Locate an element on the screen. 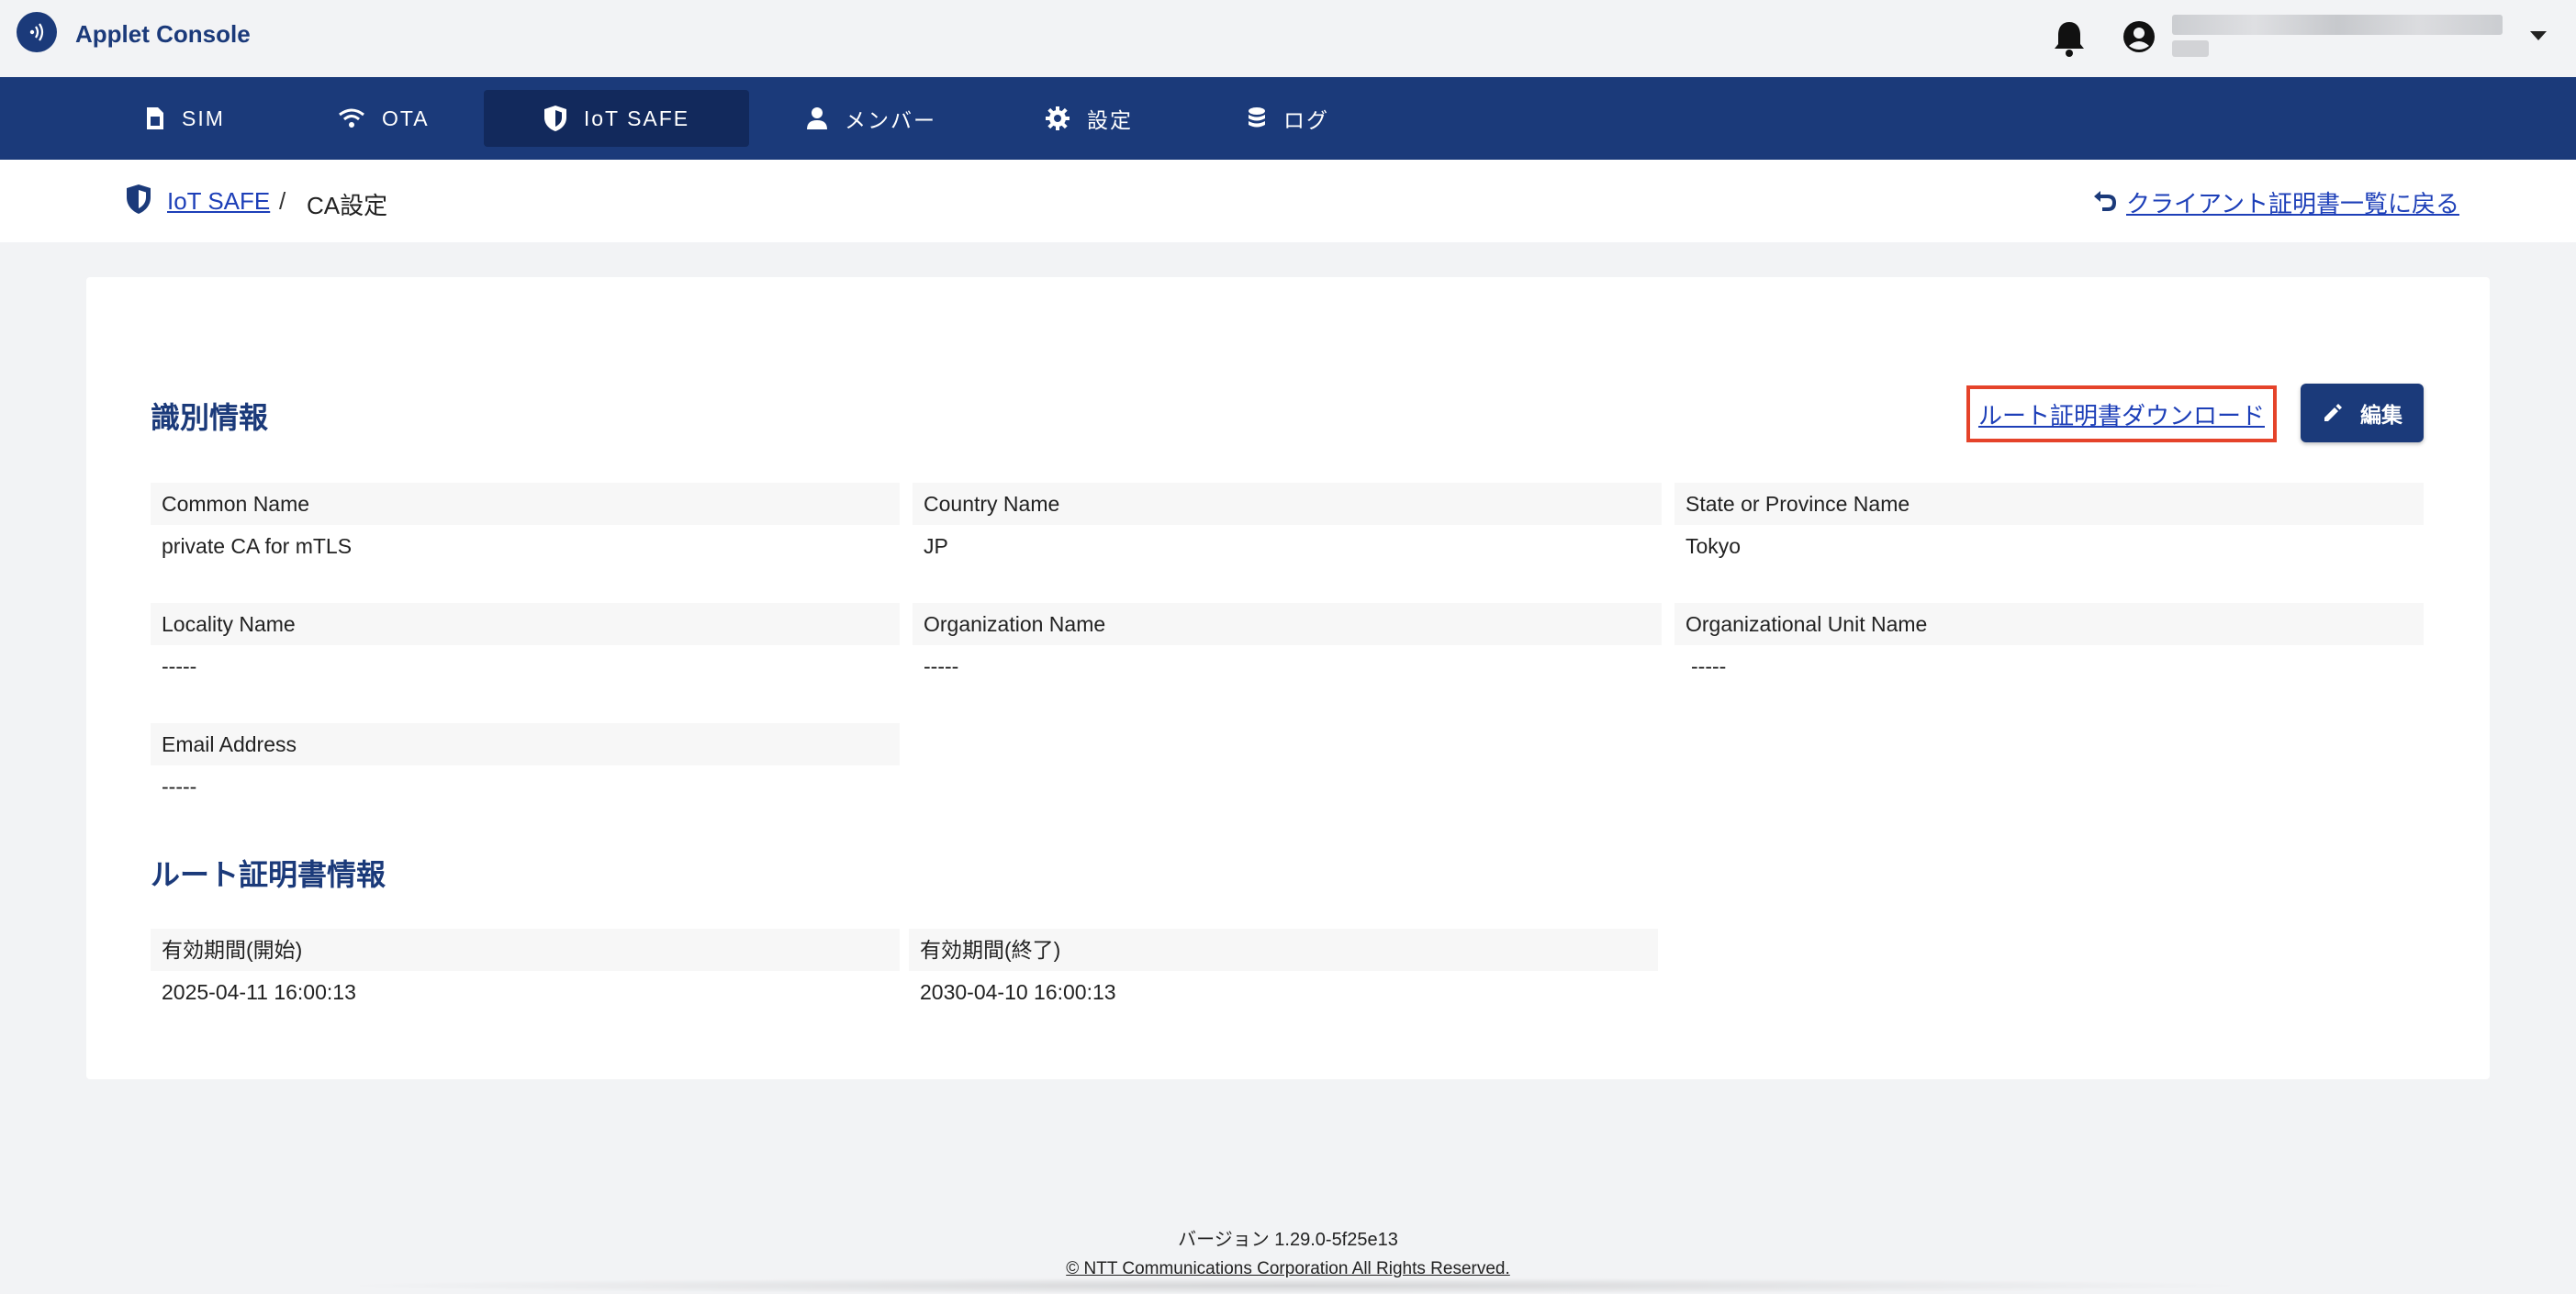 The height and width of the screenshot is (1294, 2576). field-locality-name: Locality Name ----- is located at coordinates (525, 645).